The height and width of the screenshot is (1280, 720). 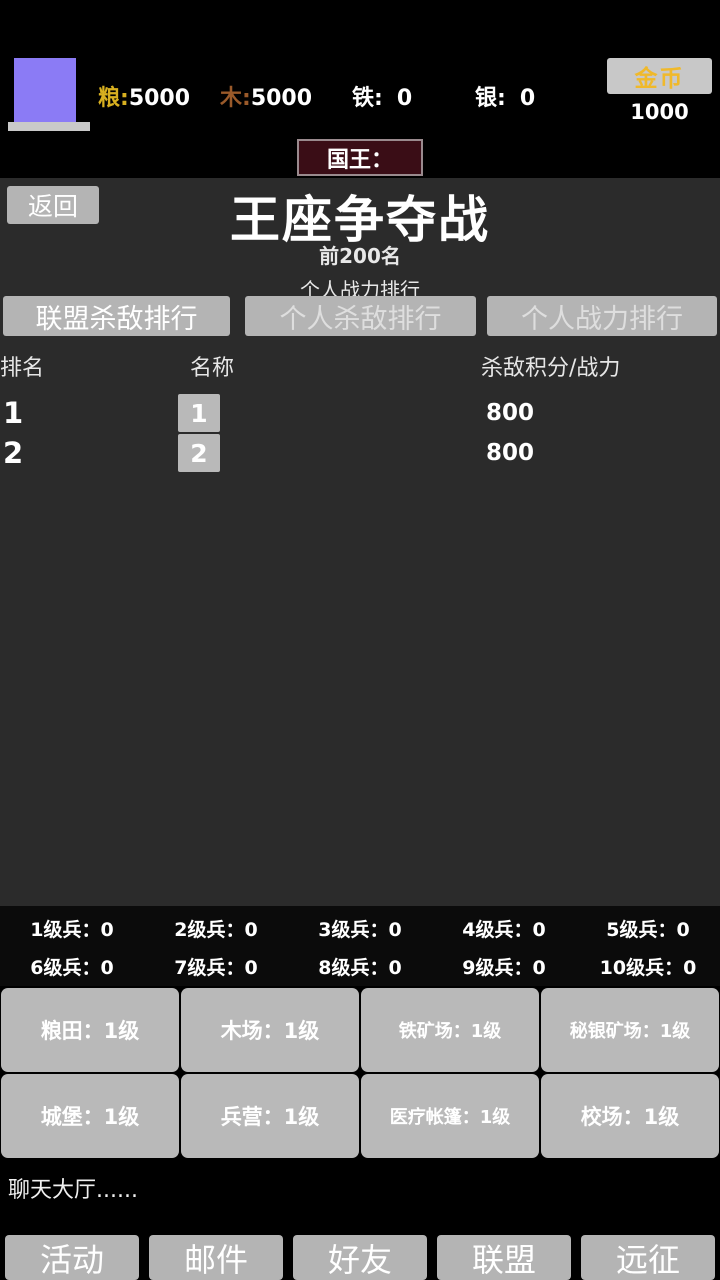 I want to click on troop-level-10: 10级兵：0, so click(x=648, y=967).